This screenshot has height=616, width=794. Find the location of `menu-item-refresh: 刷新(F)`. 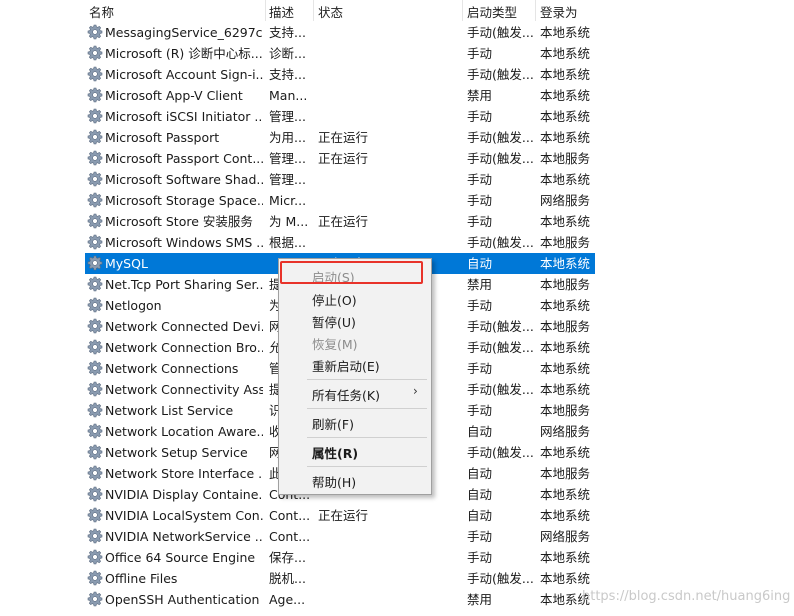

menu-item-refresh: 刷新(F) is located at coordinates (355, 422).